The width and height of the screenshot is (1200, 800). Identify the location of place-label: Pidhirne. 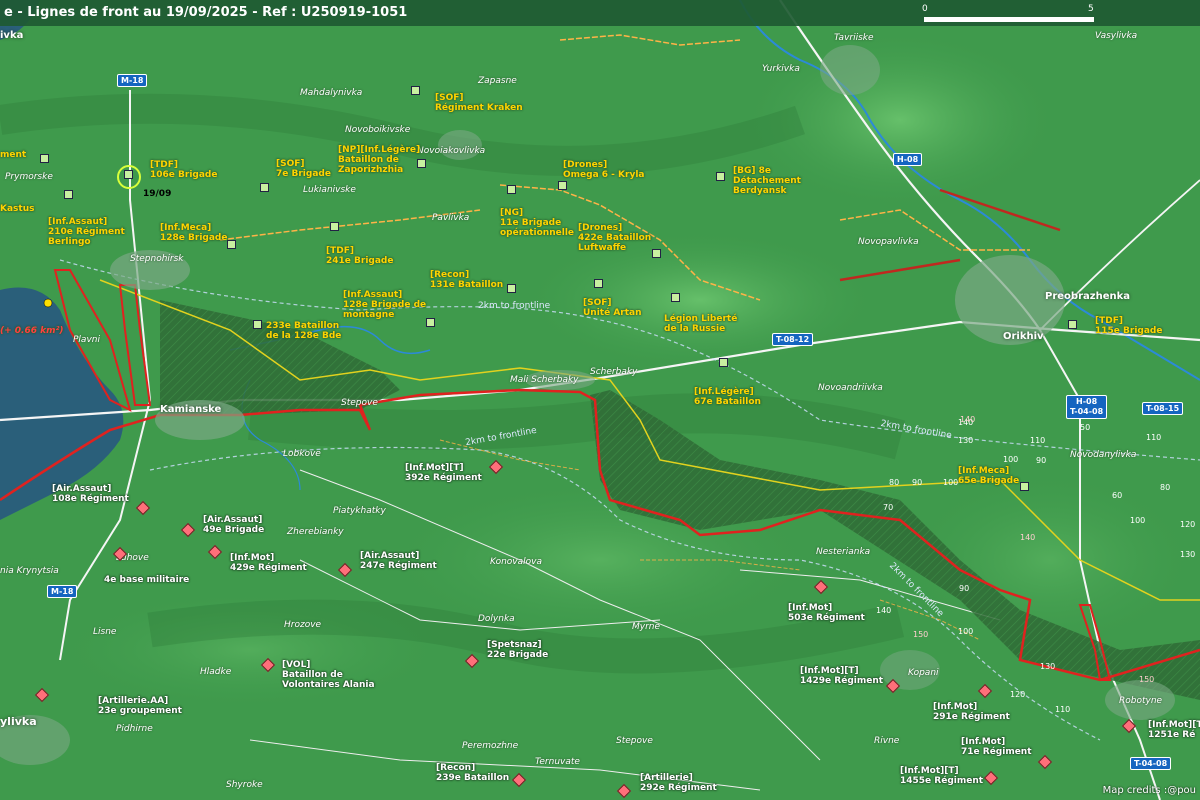
(134, 729).